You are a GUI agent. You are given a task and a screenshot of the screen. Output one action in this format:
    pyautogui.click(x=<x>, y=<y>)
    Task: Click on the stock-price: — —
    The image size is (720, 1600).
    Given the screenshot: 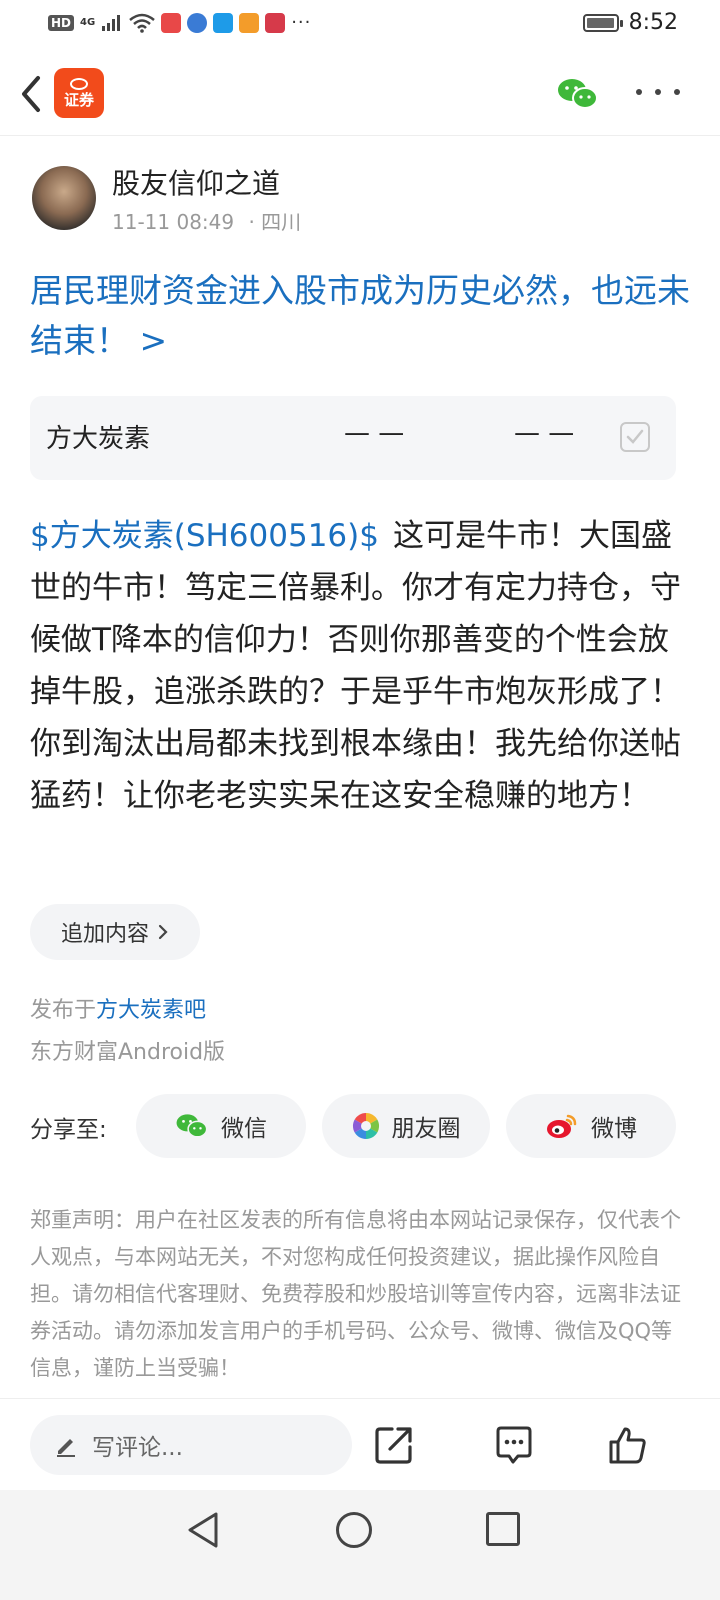 What is the action you would take?
    pyautogui.click(x=374, y=433)
    